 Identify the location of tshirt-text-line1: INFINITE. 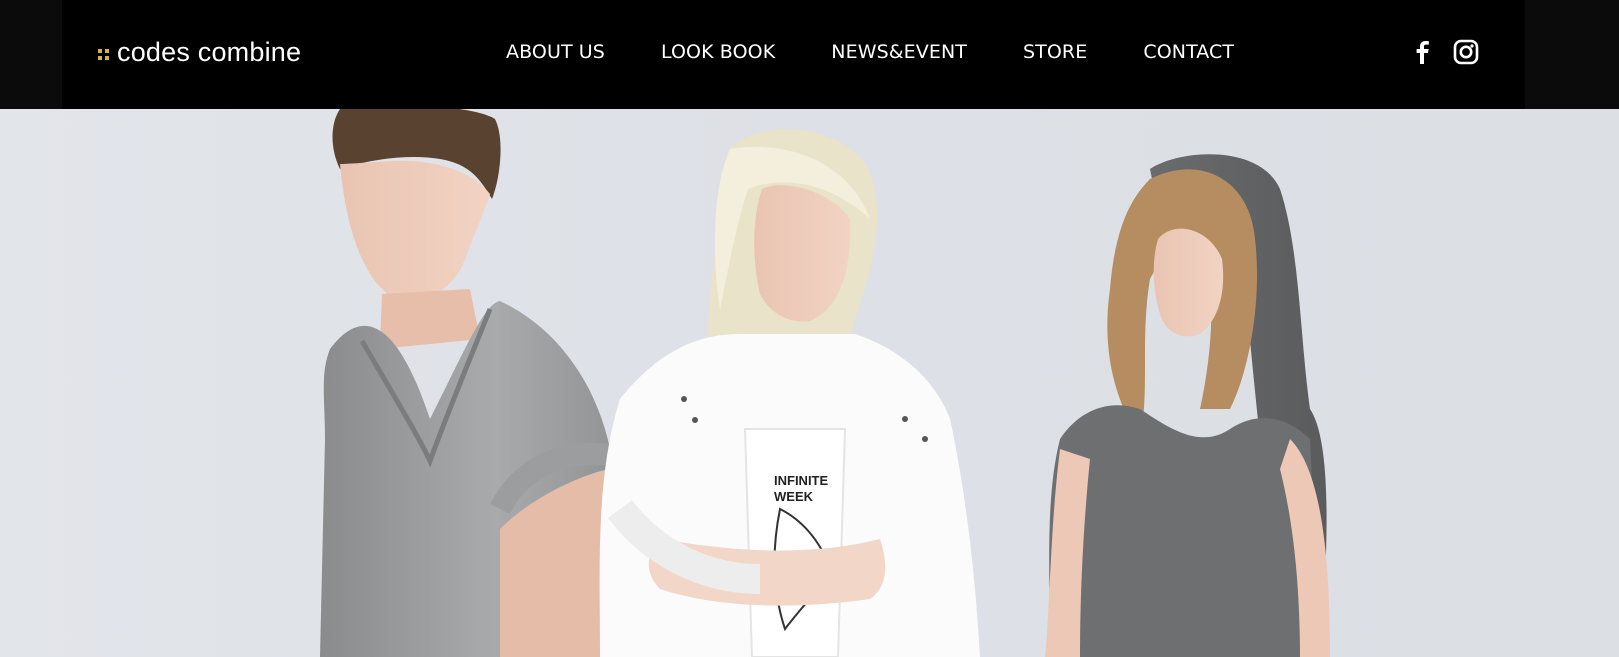
(801, 480).